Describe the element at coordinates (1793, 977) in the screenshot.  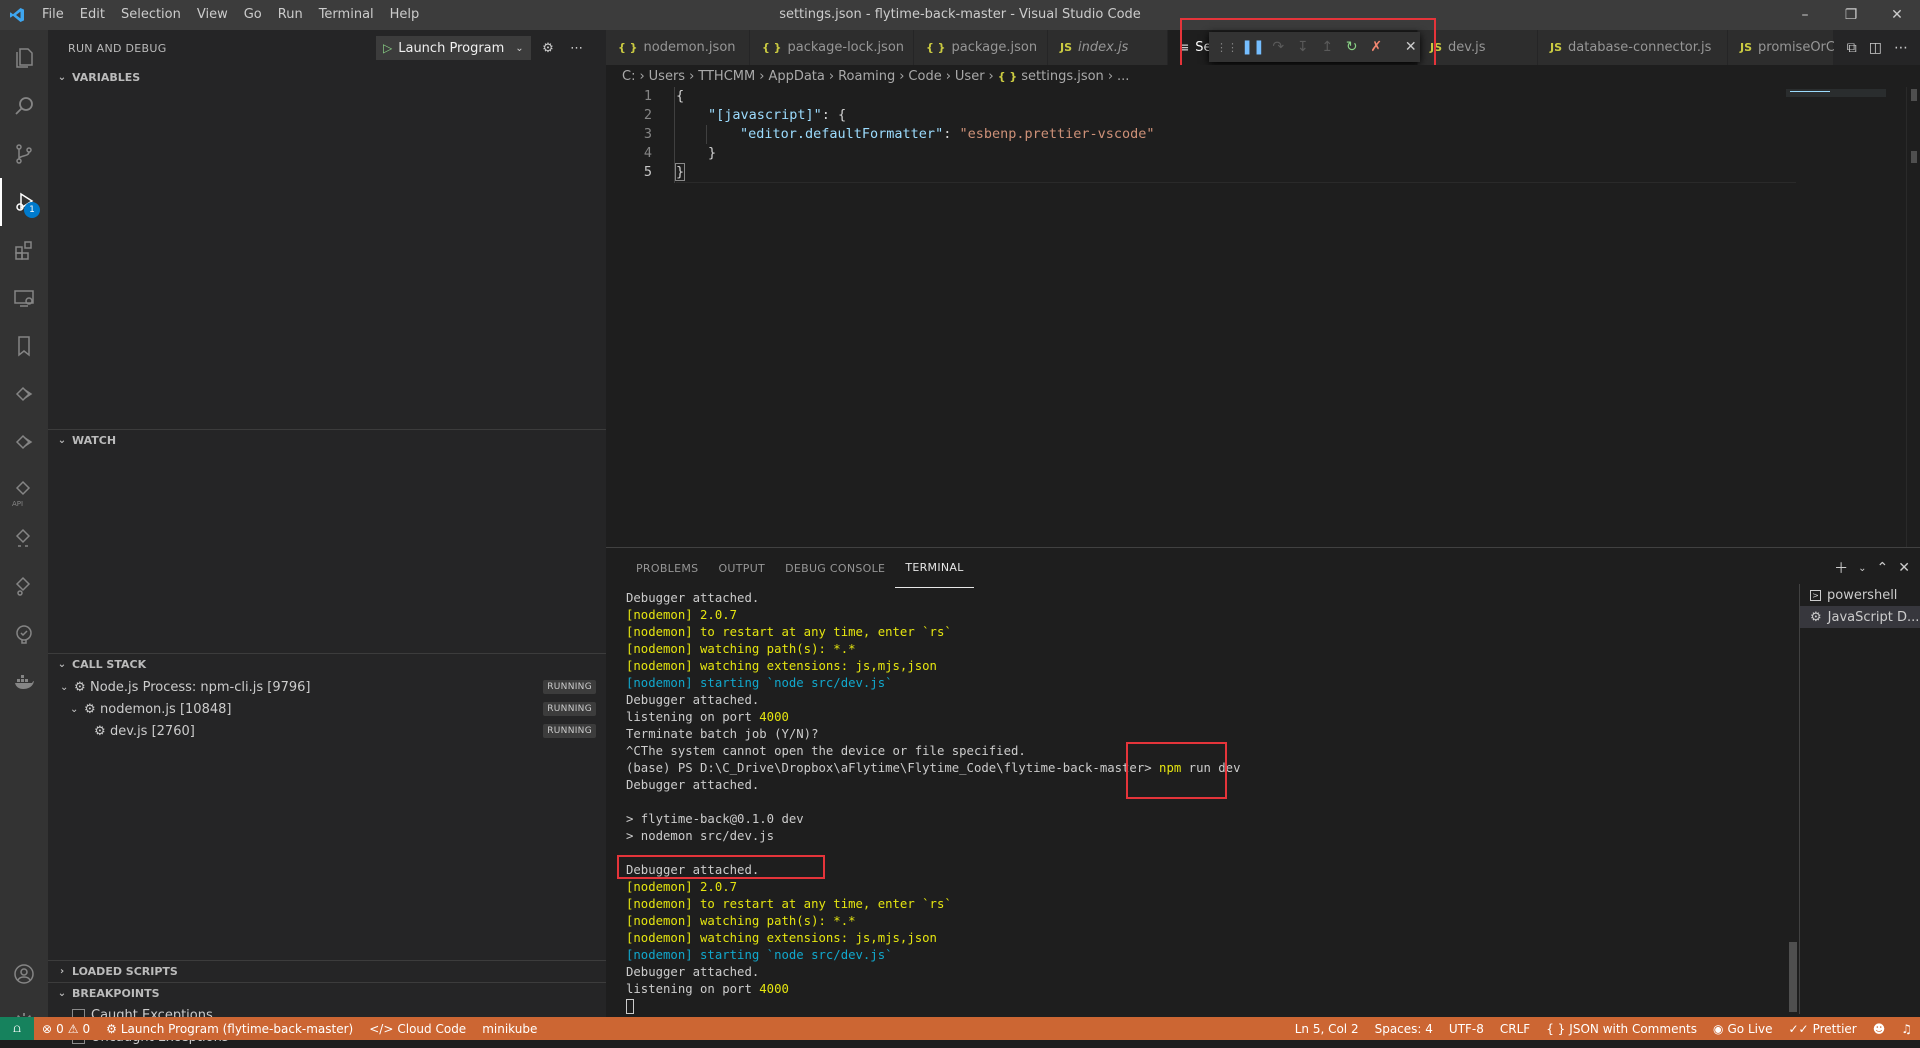
I see `terminal-scrollbar` at that location.